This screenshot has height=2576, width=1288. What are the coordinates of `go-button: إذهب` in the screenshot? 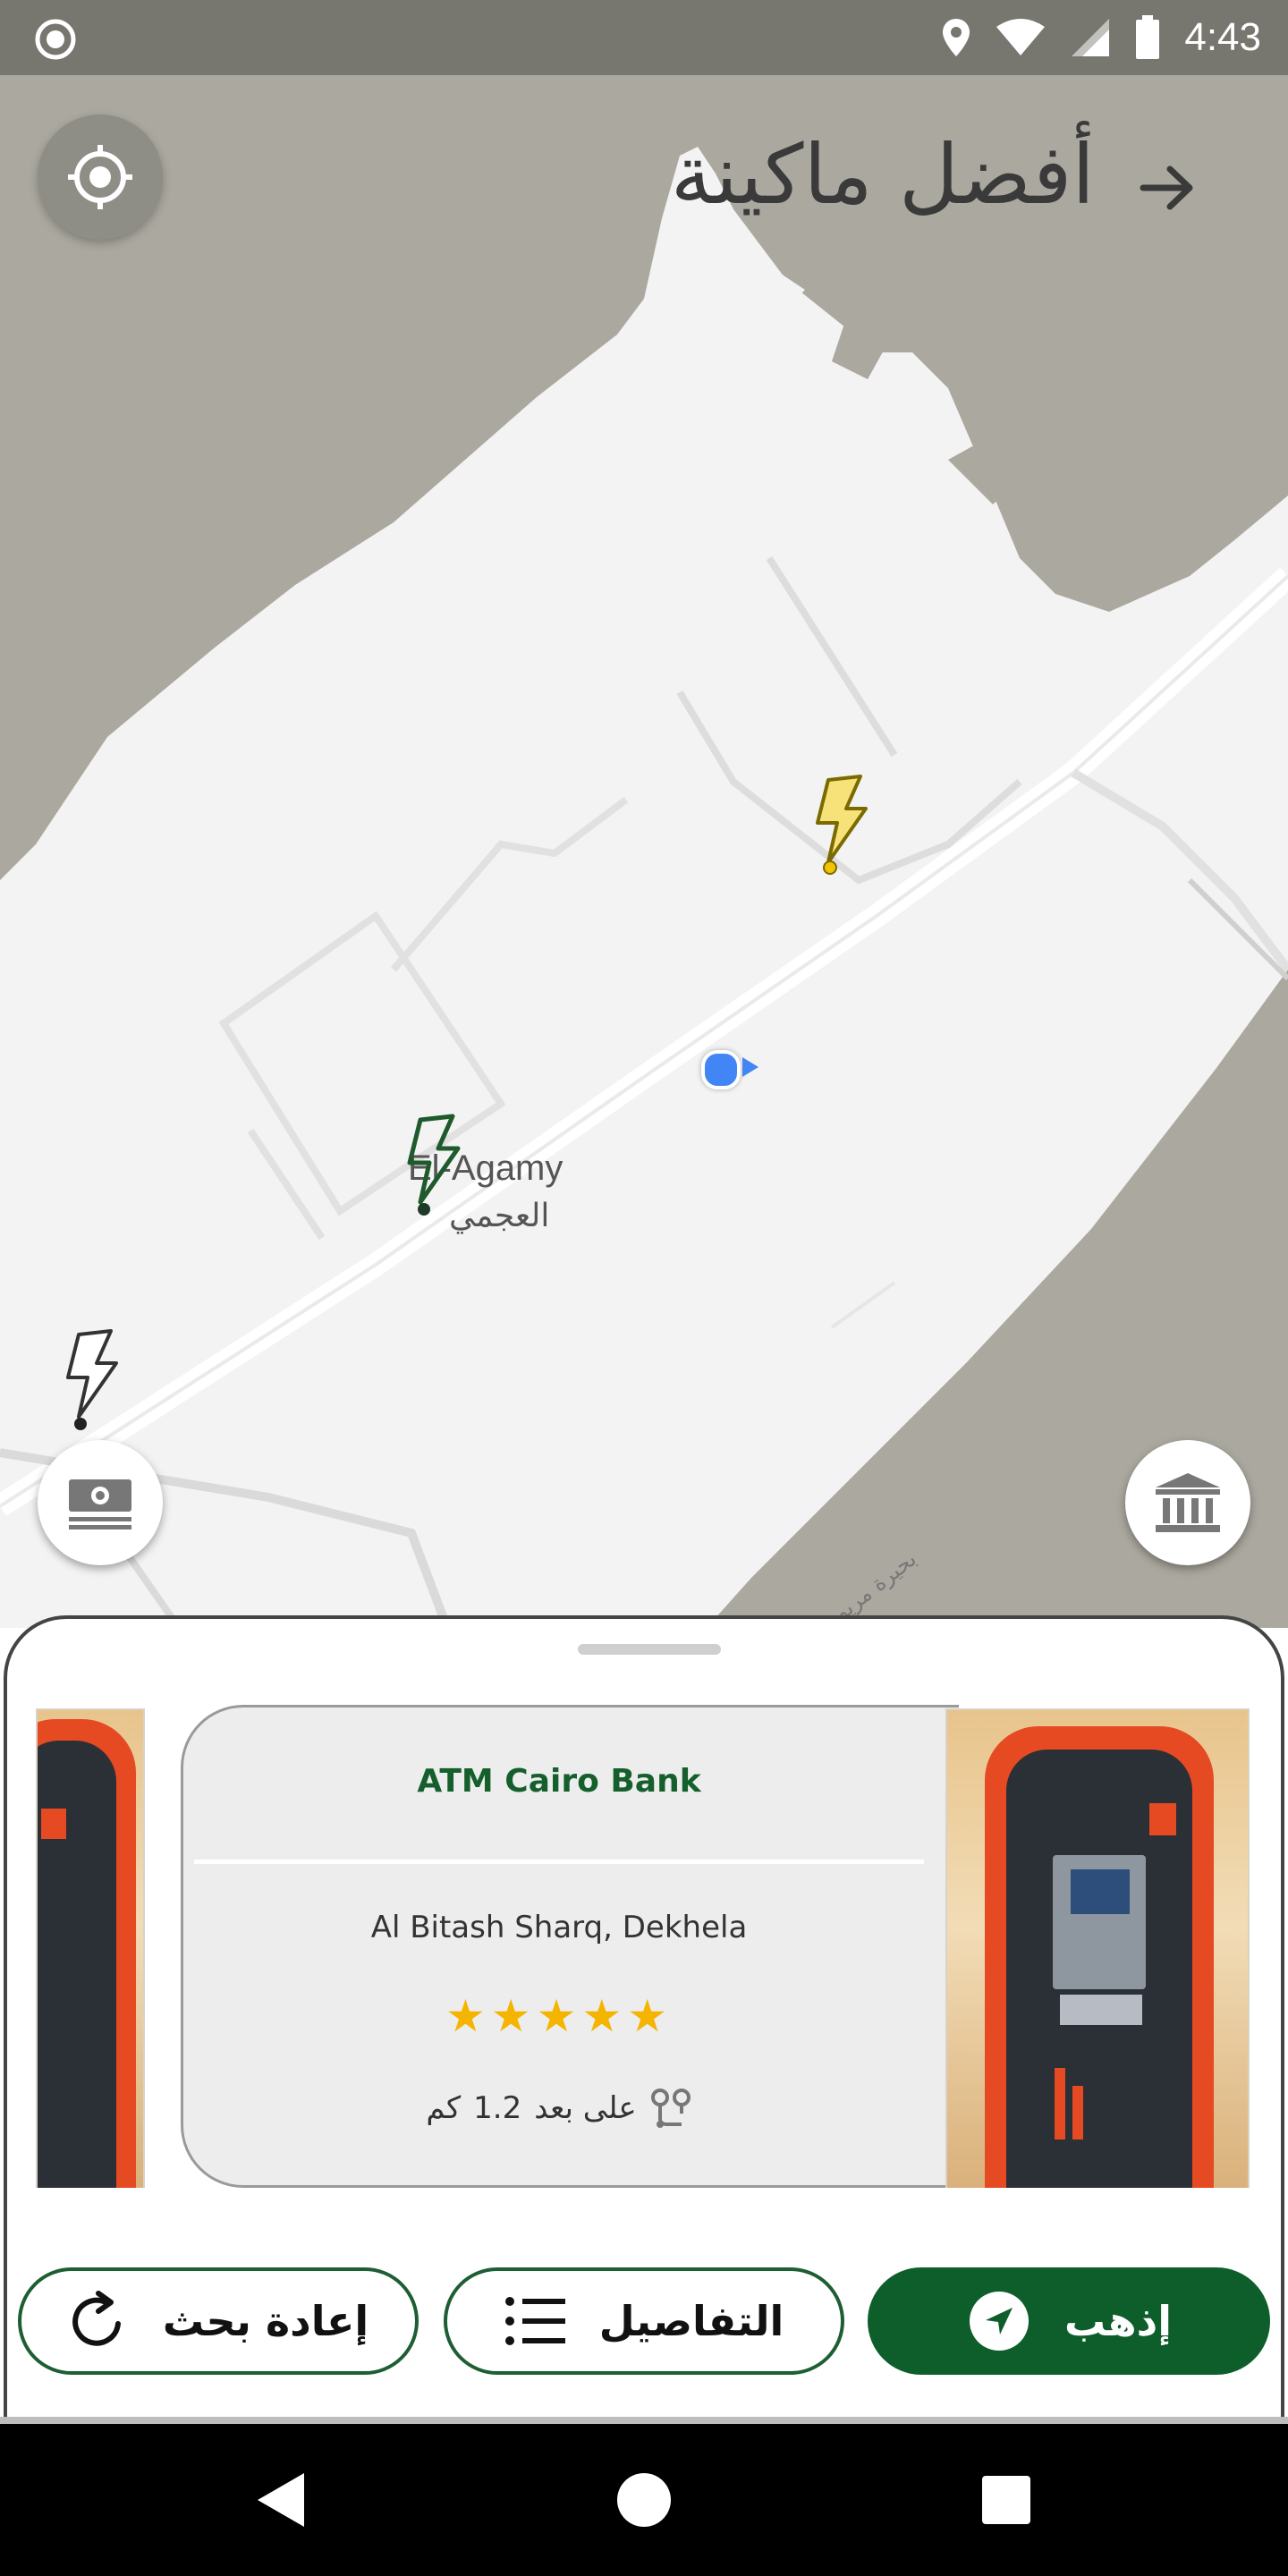 It's located at (1069, 2321).